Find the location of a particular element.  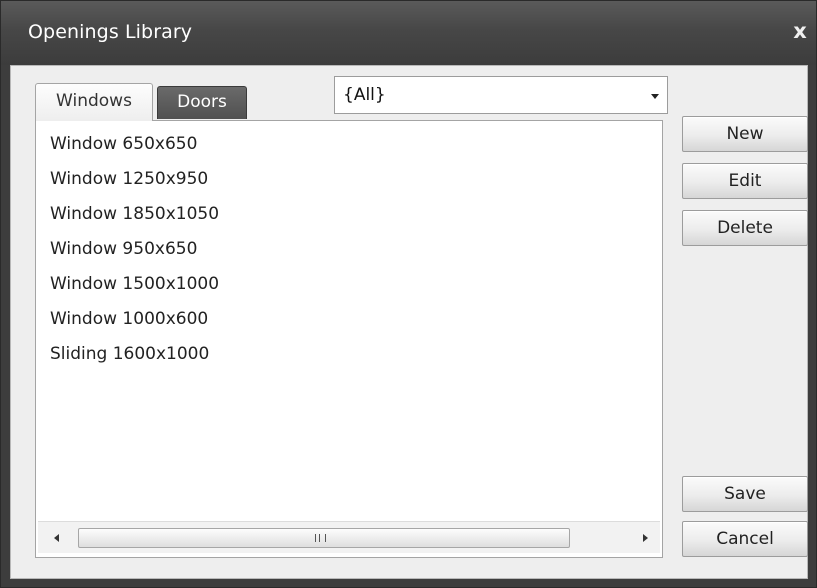

scroll-right-button is located at coordinates (645, 538).